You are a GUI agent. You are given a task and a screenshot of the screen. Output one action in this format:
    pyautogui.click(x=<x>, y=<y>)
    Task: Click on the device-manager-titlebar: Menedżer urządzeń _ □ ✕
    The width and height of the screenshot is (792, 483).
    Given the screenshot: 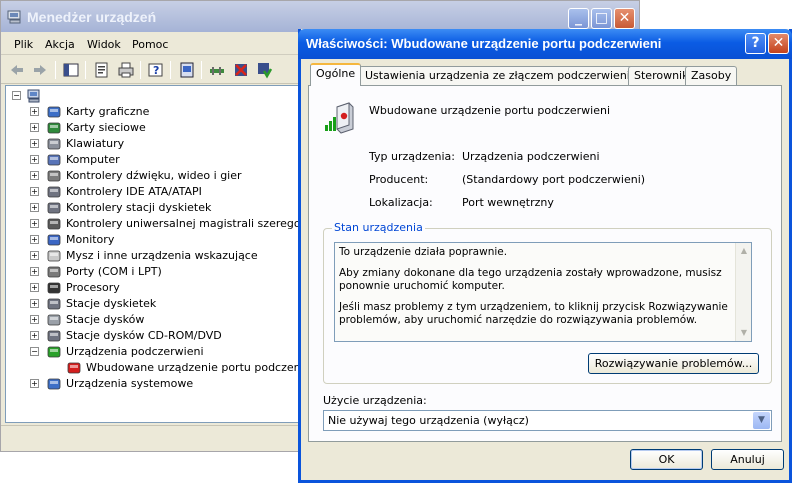 What is the action you would take?
    pyautogui.click(x=320, y=16)
    